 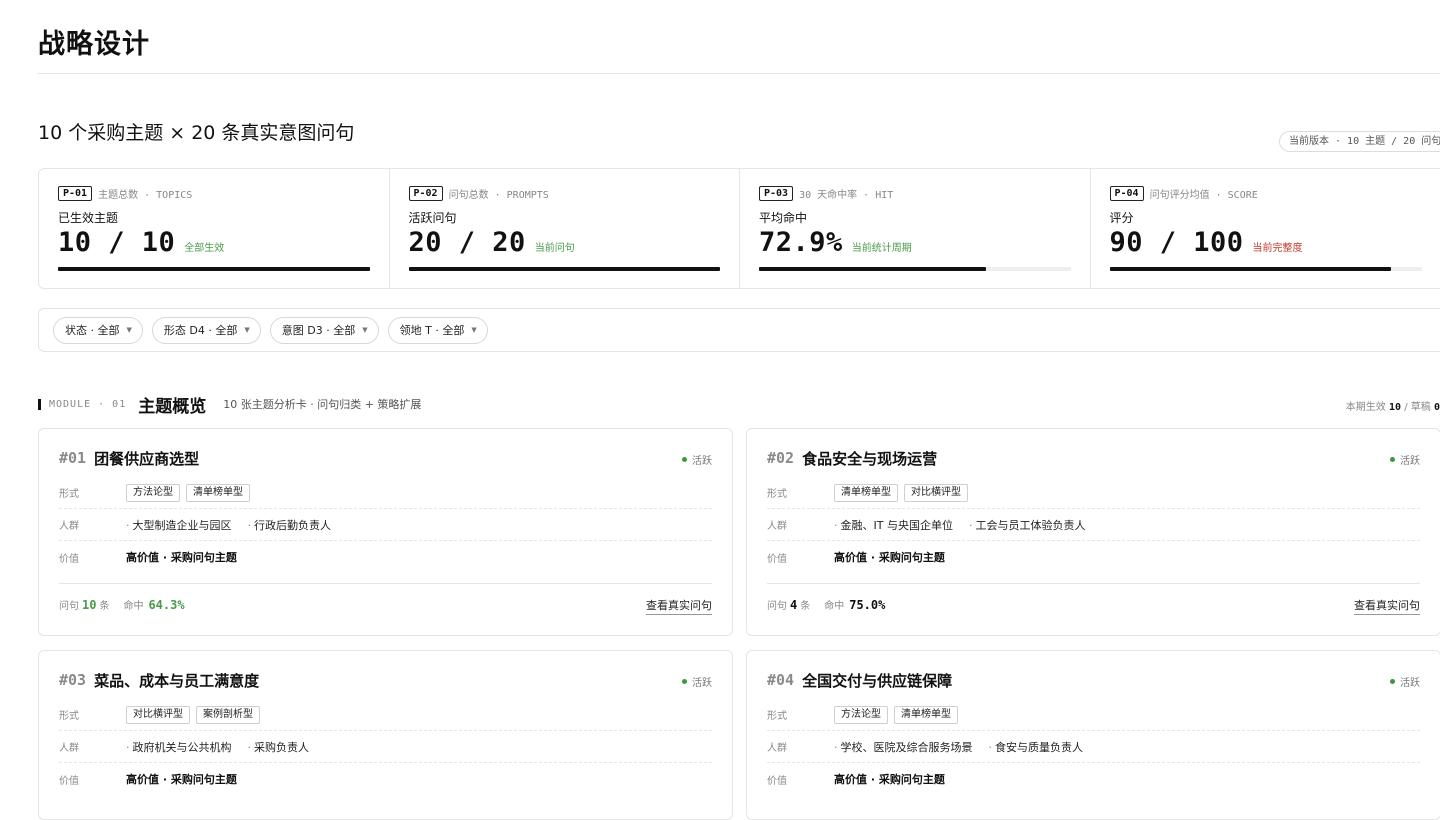 What do you see at coordinates (565, 228) in the screenshot?
I see `stat-card-prompts: P-02问句总数 · PROMPTS 活跃问句 20 / 20当前问句` at bounding box center [565, 228].